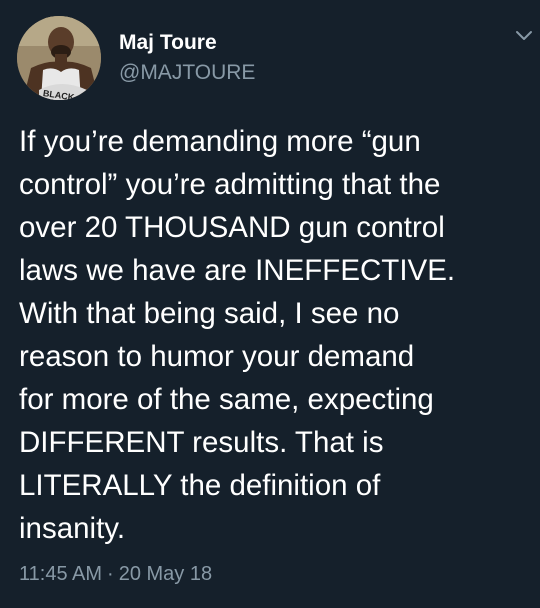  What do you see at coordinates (217, 356) in the screenshot?
I see `tweet-text-line: reason to humor your demand` at bounding box center [217, 356].